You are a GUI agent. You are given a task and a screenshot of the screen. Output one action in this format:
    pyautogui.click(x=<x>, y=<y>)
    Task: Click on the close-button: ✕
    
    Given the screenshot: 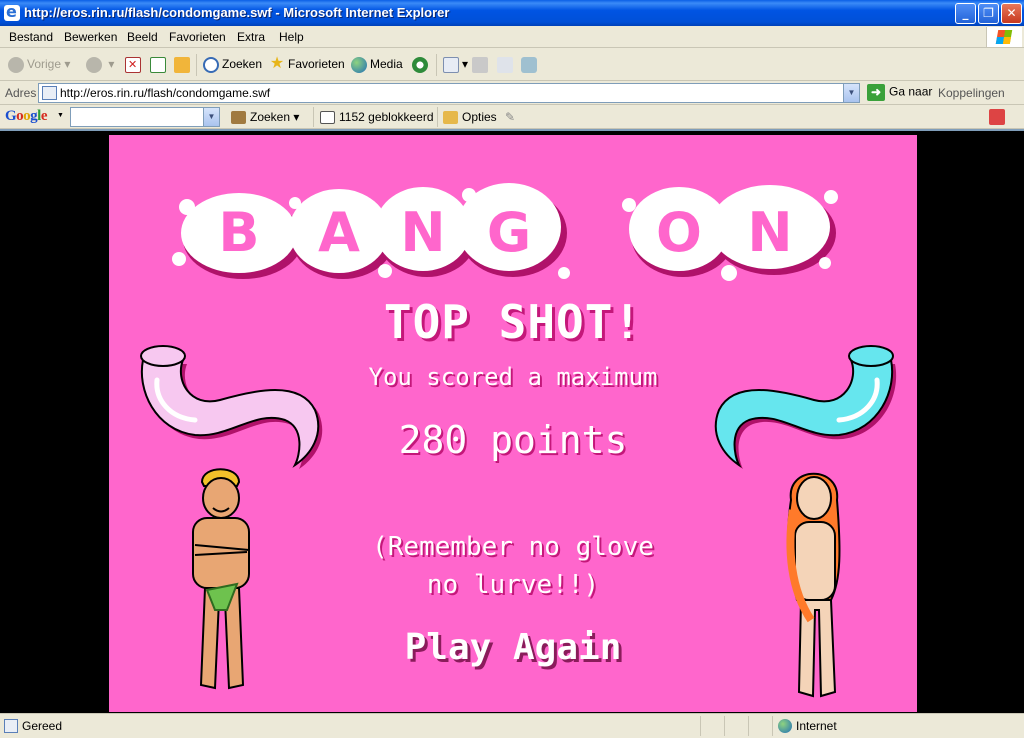 What is the action you would take?
    pyautogui.click(x=1011, y=13)
    